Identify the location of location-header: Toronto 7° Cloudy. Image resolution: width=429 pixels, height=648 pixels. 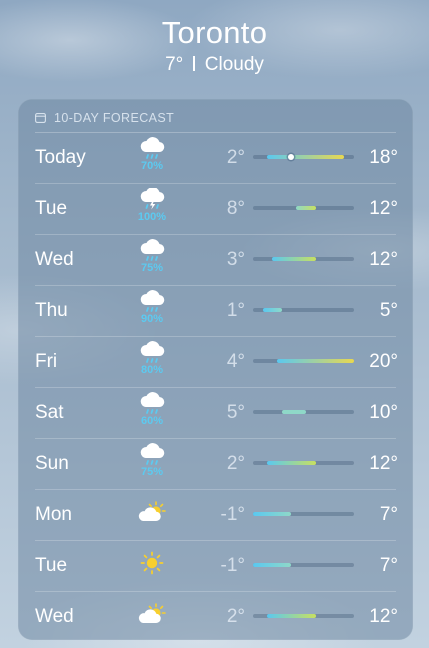
(214, 46).